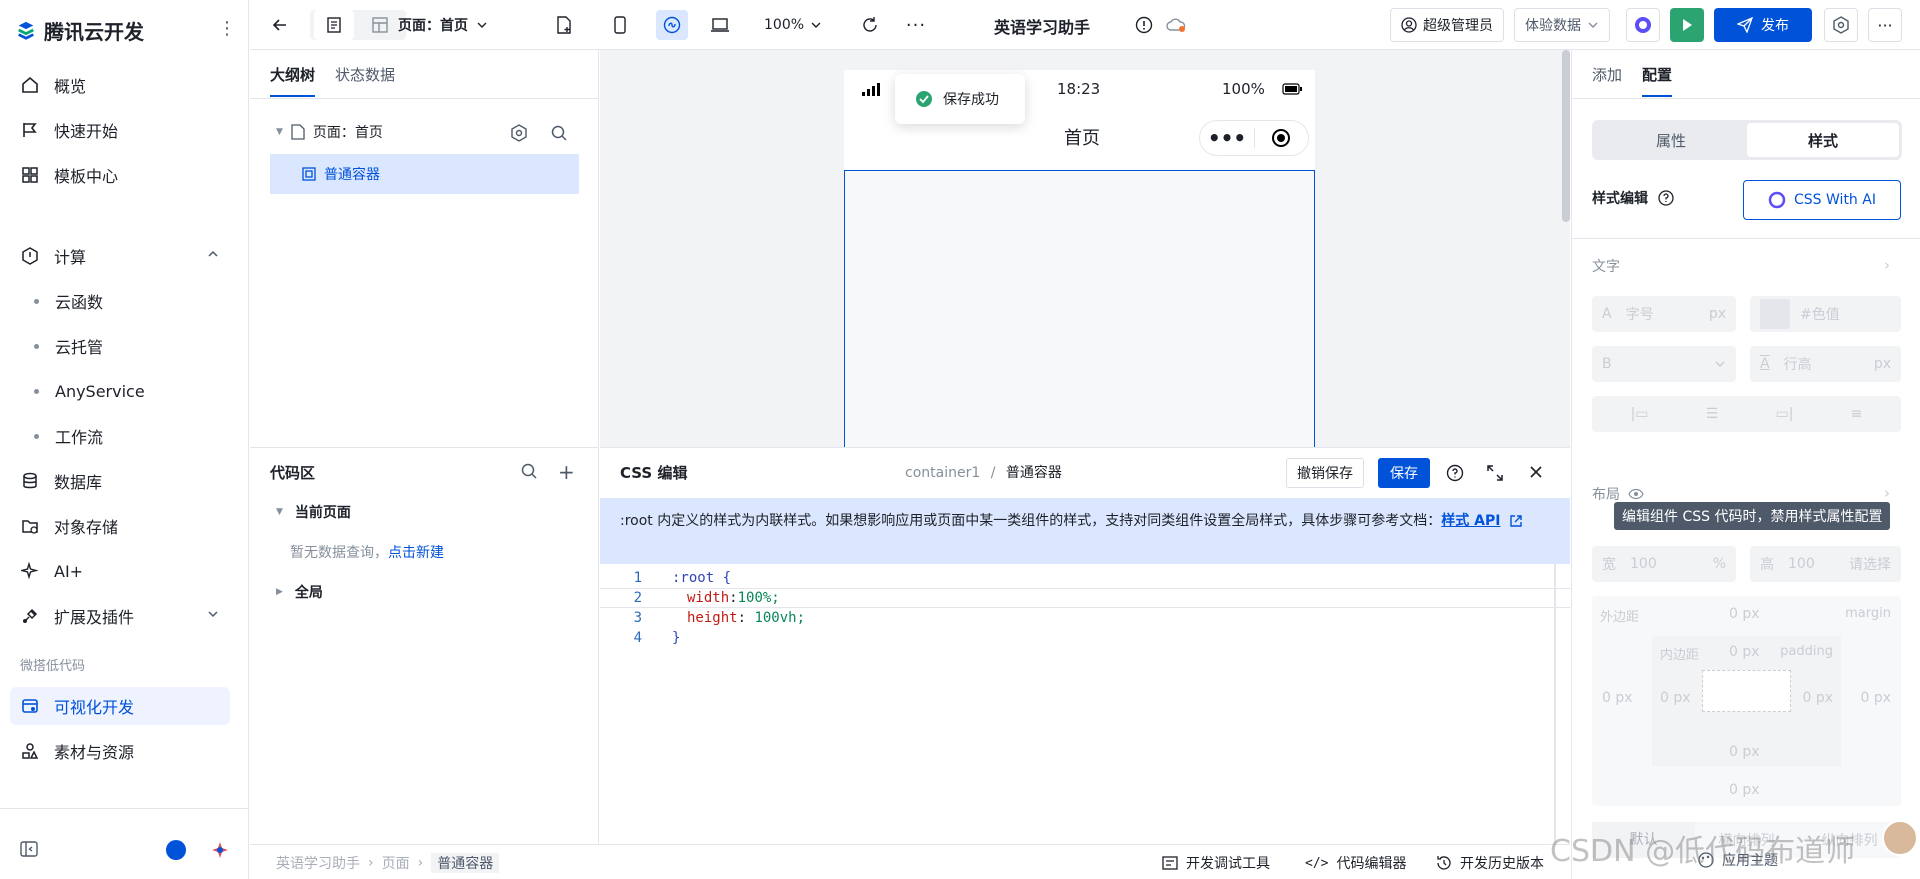  What do you see at coordinates (620, 25) in the screenshot?
I see `mobile-view-icon` at bounding box center [620, 25].